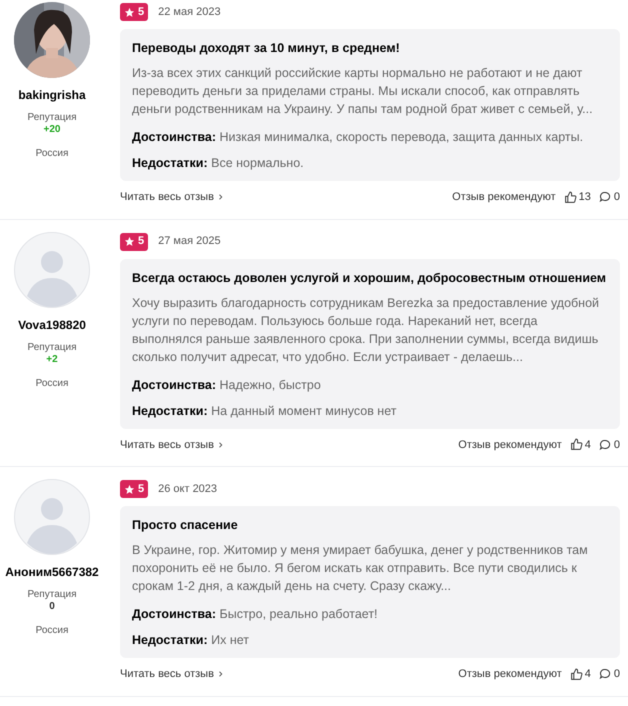 This screenshot has width=628, height=706. Describe the element at coordinates (52, 130) in the screenshot. I see `reputation-value: +20` at that location.